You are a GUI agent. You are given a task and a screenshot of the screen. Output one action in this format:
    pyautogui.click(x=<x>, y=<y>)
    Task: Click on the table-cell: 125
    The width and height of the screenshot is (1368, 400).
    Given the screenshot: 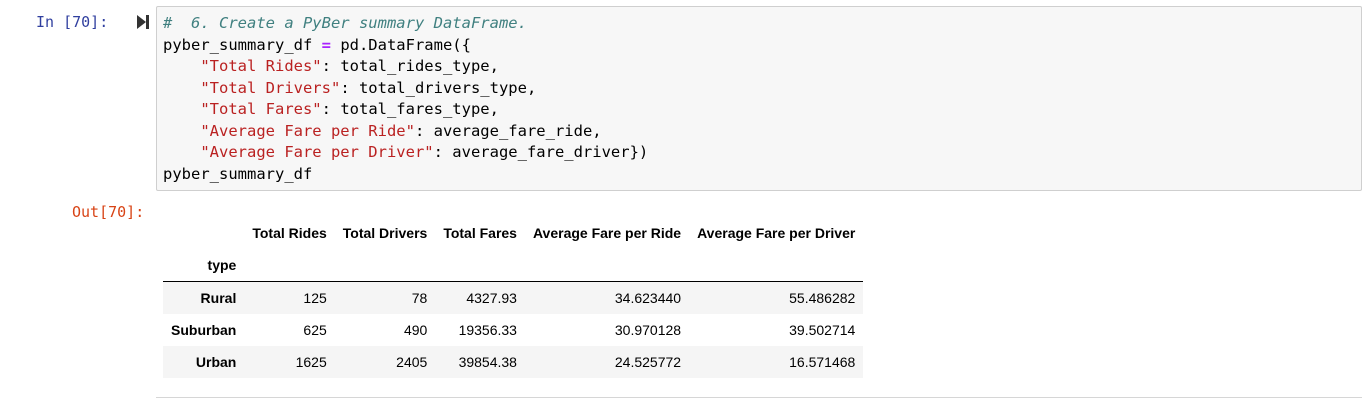 What is the action you would take?
    pyautogui.click(x=315, y=298)
    